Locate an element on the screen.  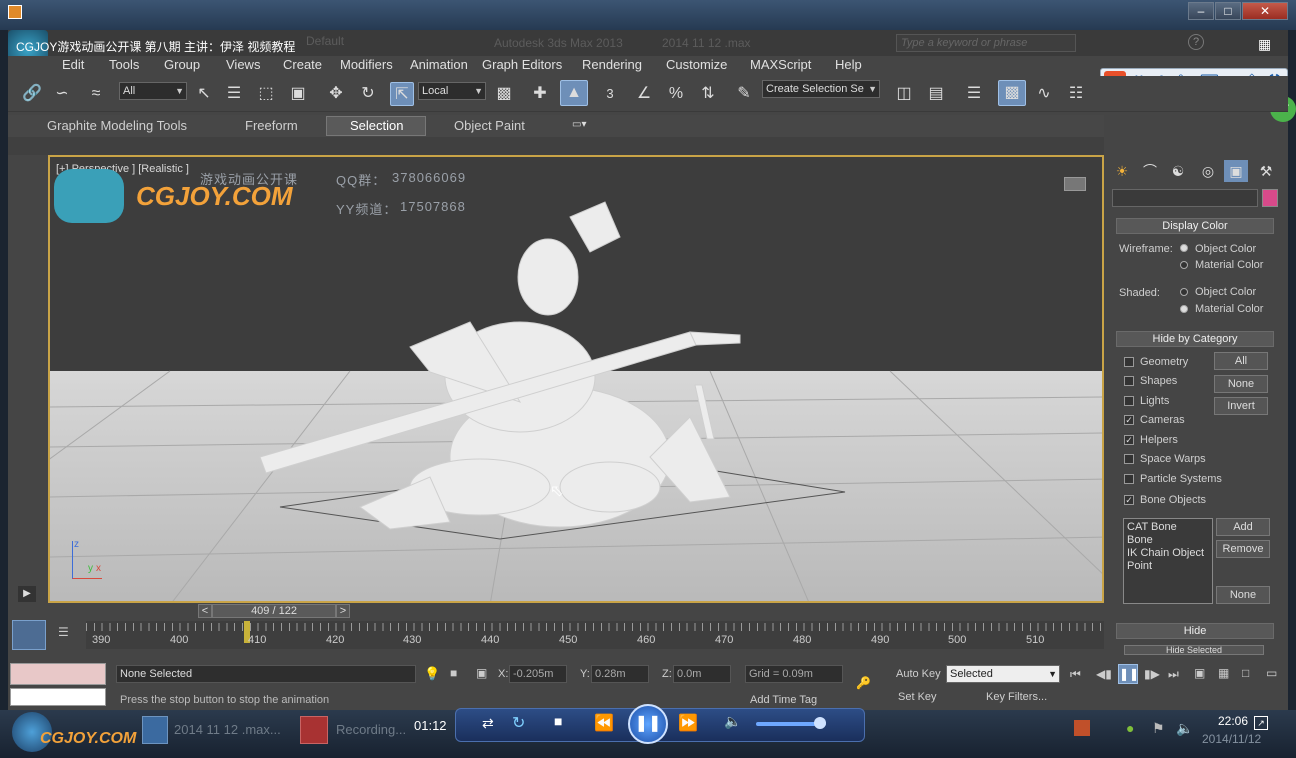
tray-flag-icon: ⚑ is located at coordinates (1158, 728).